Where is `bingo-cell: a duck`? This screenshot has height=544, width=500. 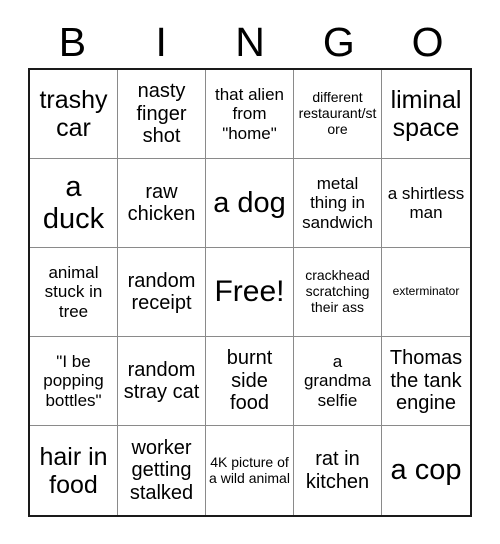
bingo-cell: a duck is located at coordinates (74, 203).